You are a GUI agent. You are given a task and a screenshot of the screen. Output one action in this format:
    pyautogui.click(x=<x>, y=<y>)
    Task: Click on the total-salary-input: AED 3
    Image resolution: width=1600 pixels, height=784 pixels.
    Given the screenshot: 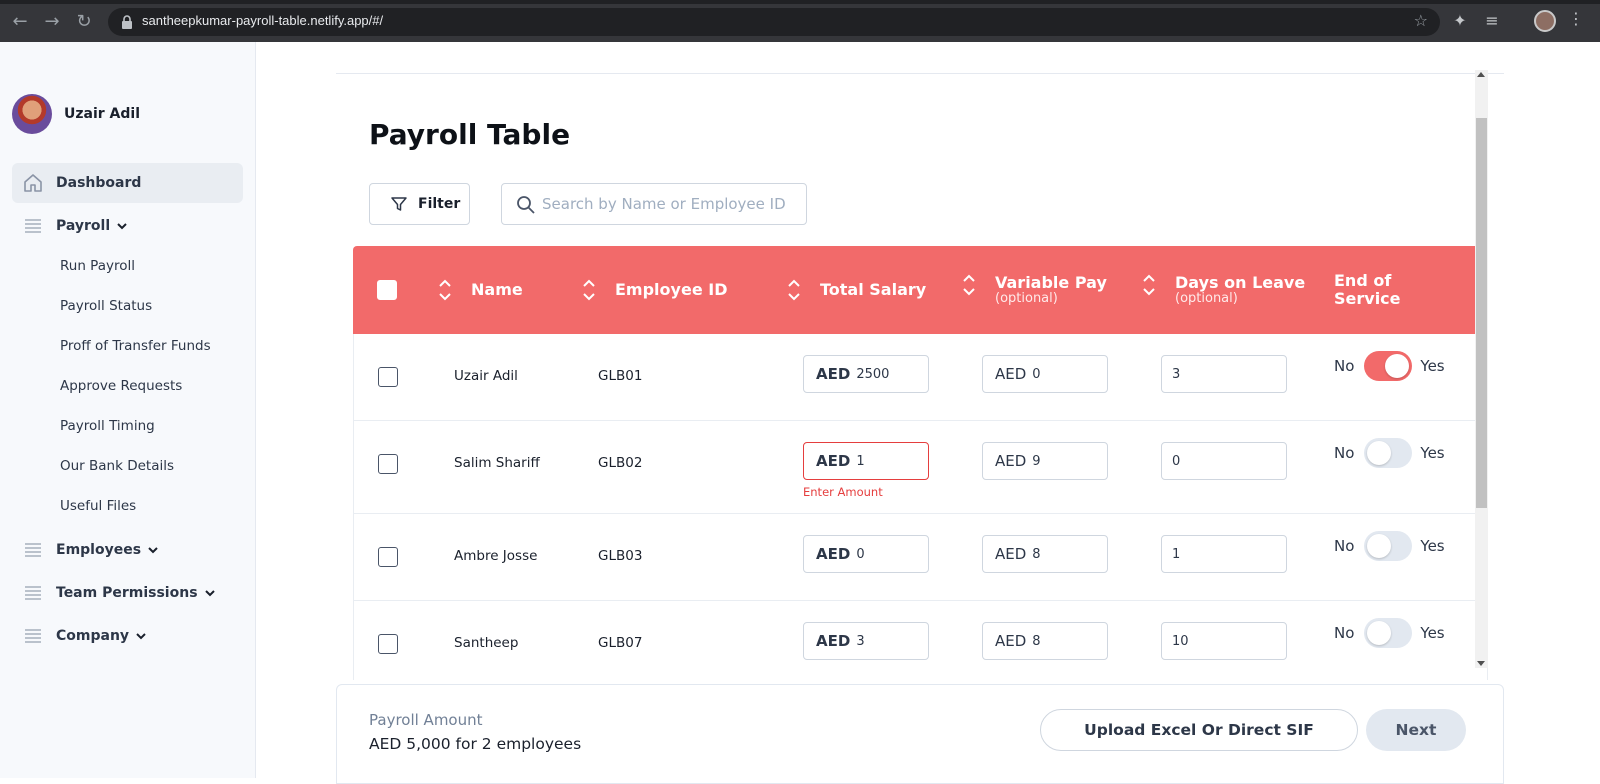 What is the action you would take?
    pyautogui.click(x=866, y=641)
    